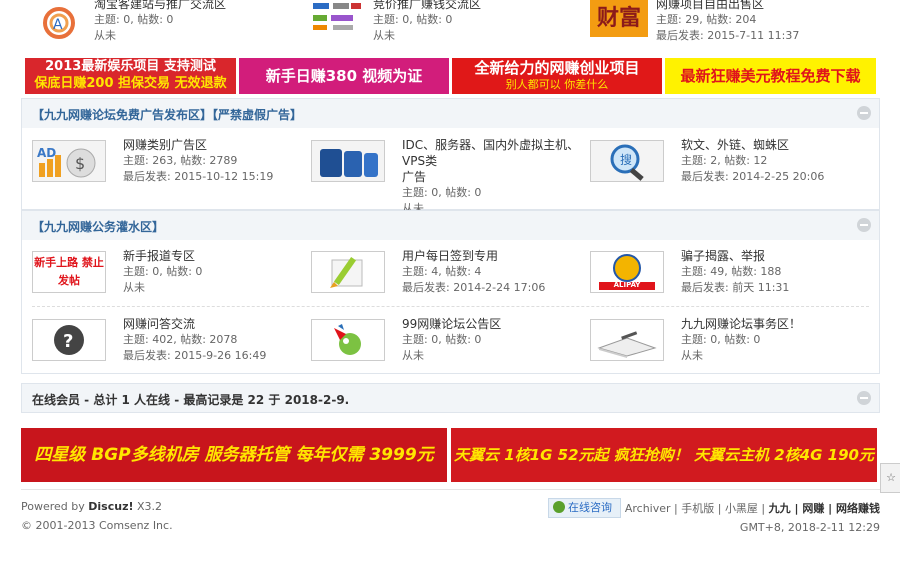  Describe the element at coordinates (450, 398) in the screenshot. I see `online-members-bar: 在线会员 - 总计 1 人在线 - 最高记录是 22 于 2018-2-9.` at that location.